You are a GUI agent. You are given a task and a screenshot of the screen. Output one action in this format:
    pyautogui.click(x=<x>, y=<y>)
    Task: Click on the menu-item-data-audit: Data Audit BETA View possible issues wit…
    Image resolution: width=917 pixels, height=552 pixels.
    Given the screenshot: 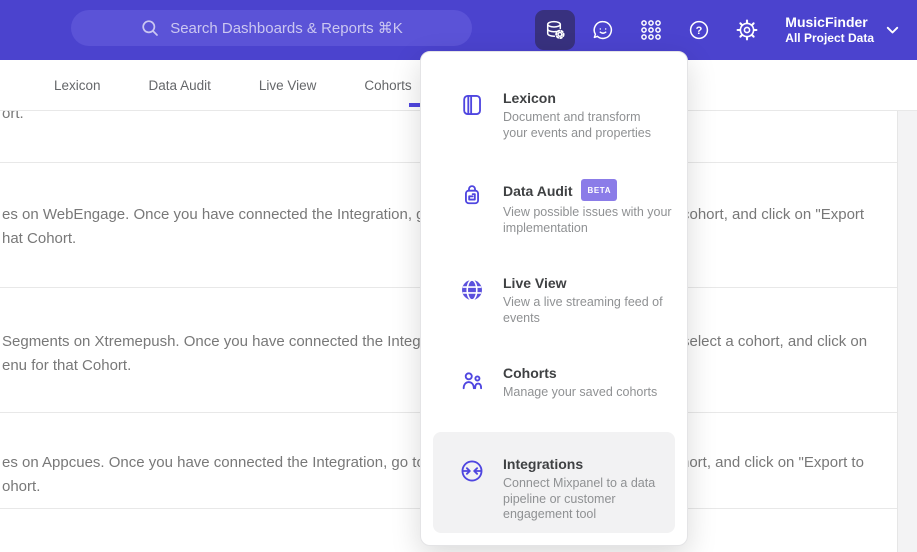 What is the action you would take?
    pyautogui.click(x=554, y=207)
    